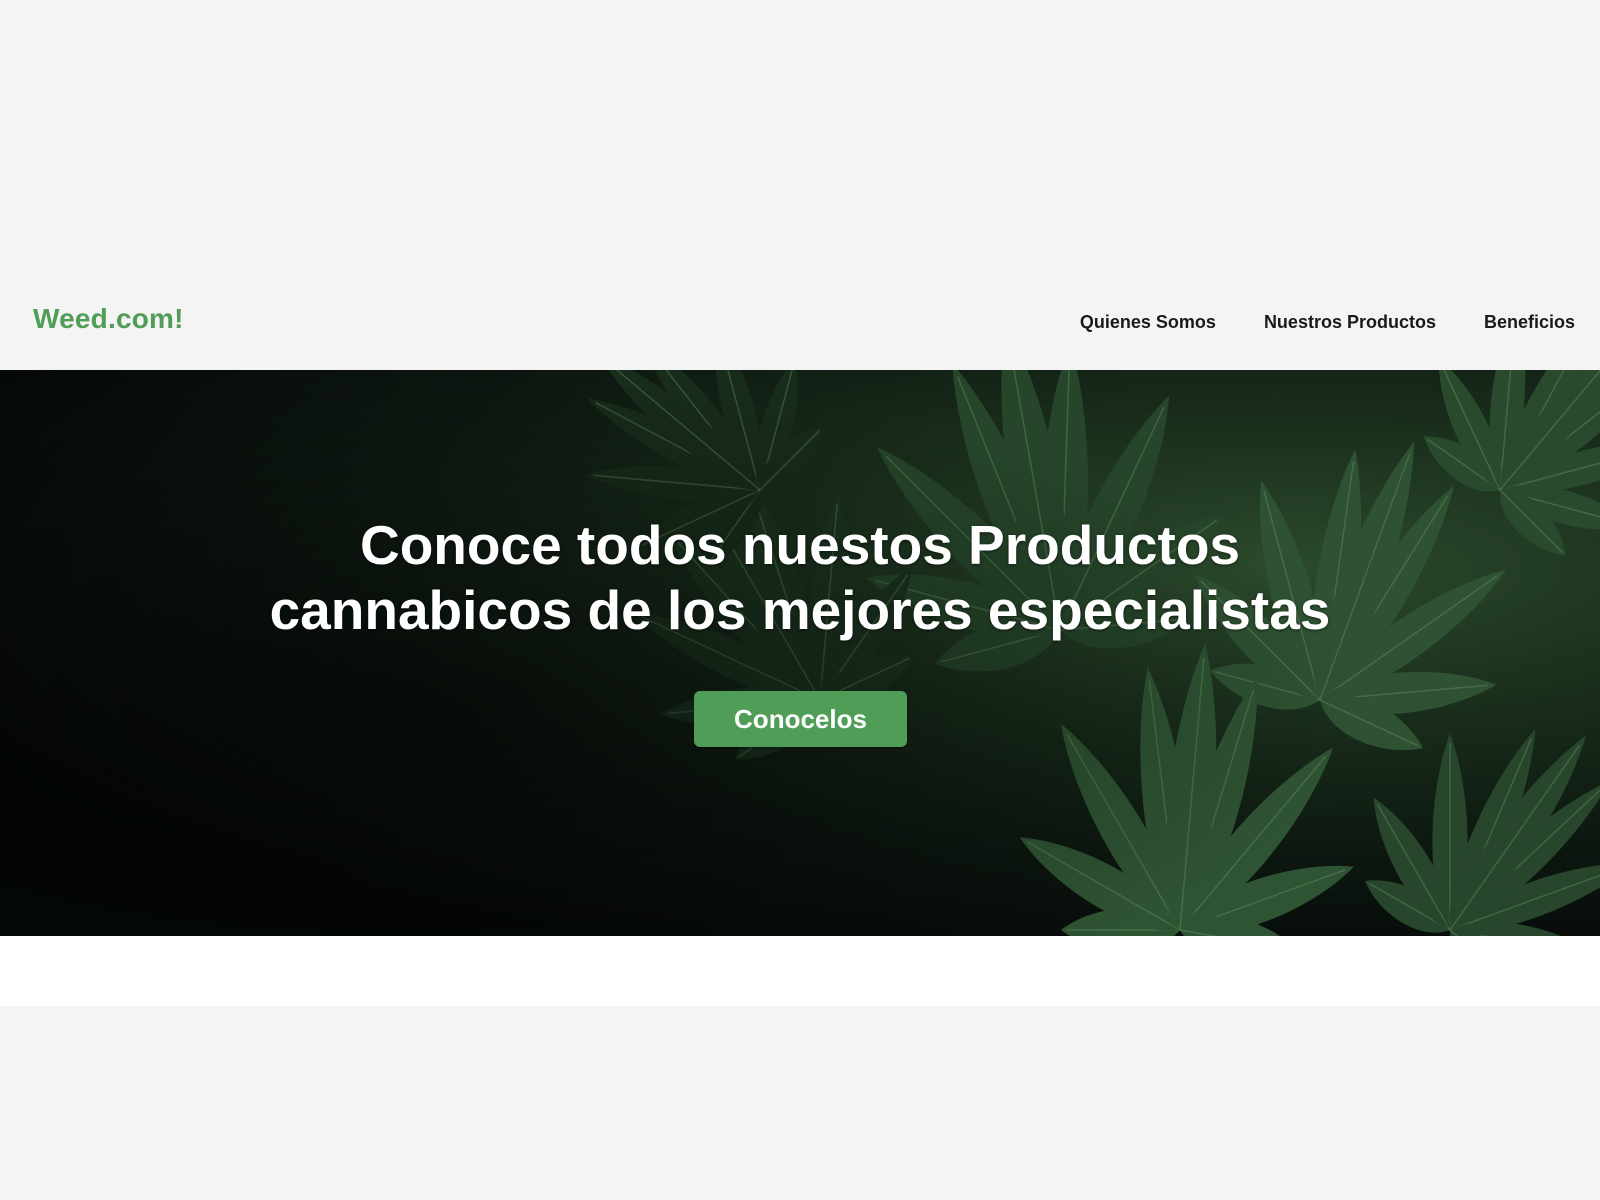 The width and height of the screenshot is (1600, 1200). I want to click on content-spacer, so click(800, 971).